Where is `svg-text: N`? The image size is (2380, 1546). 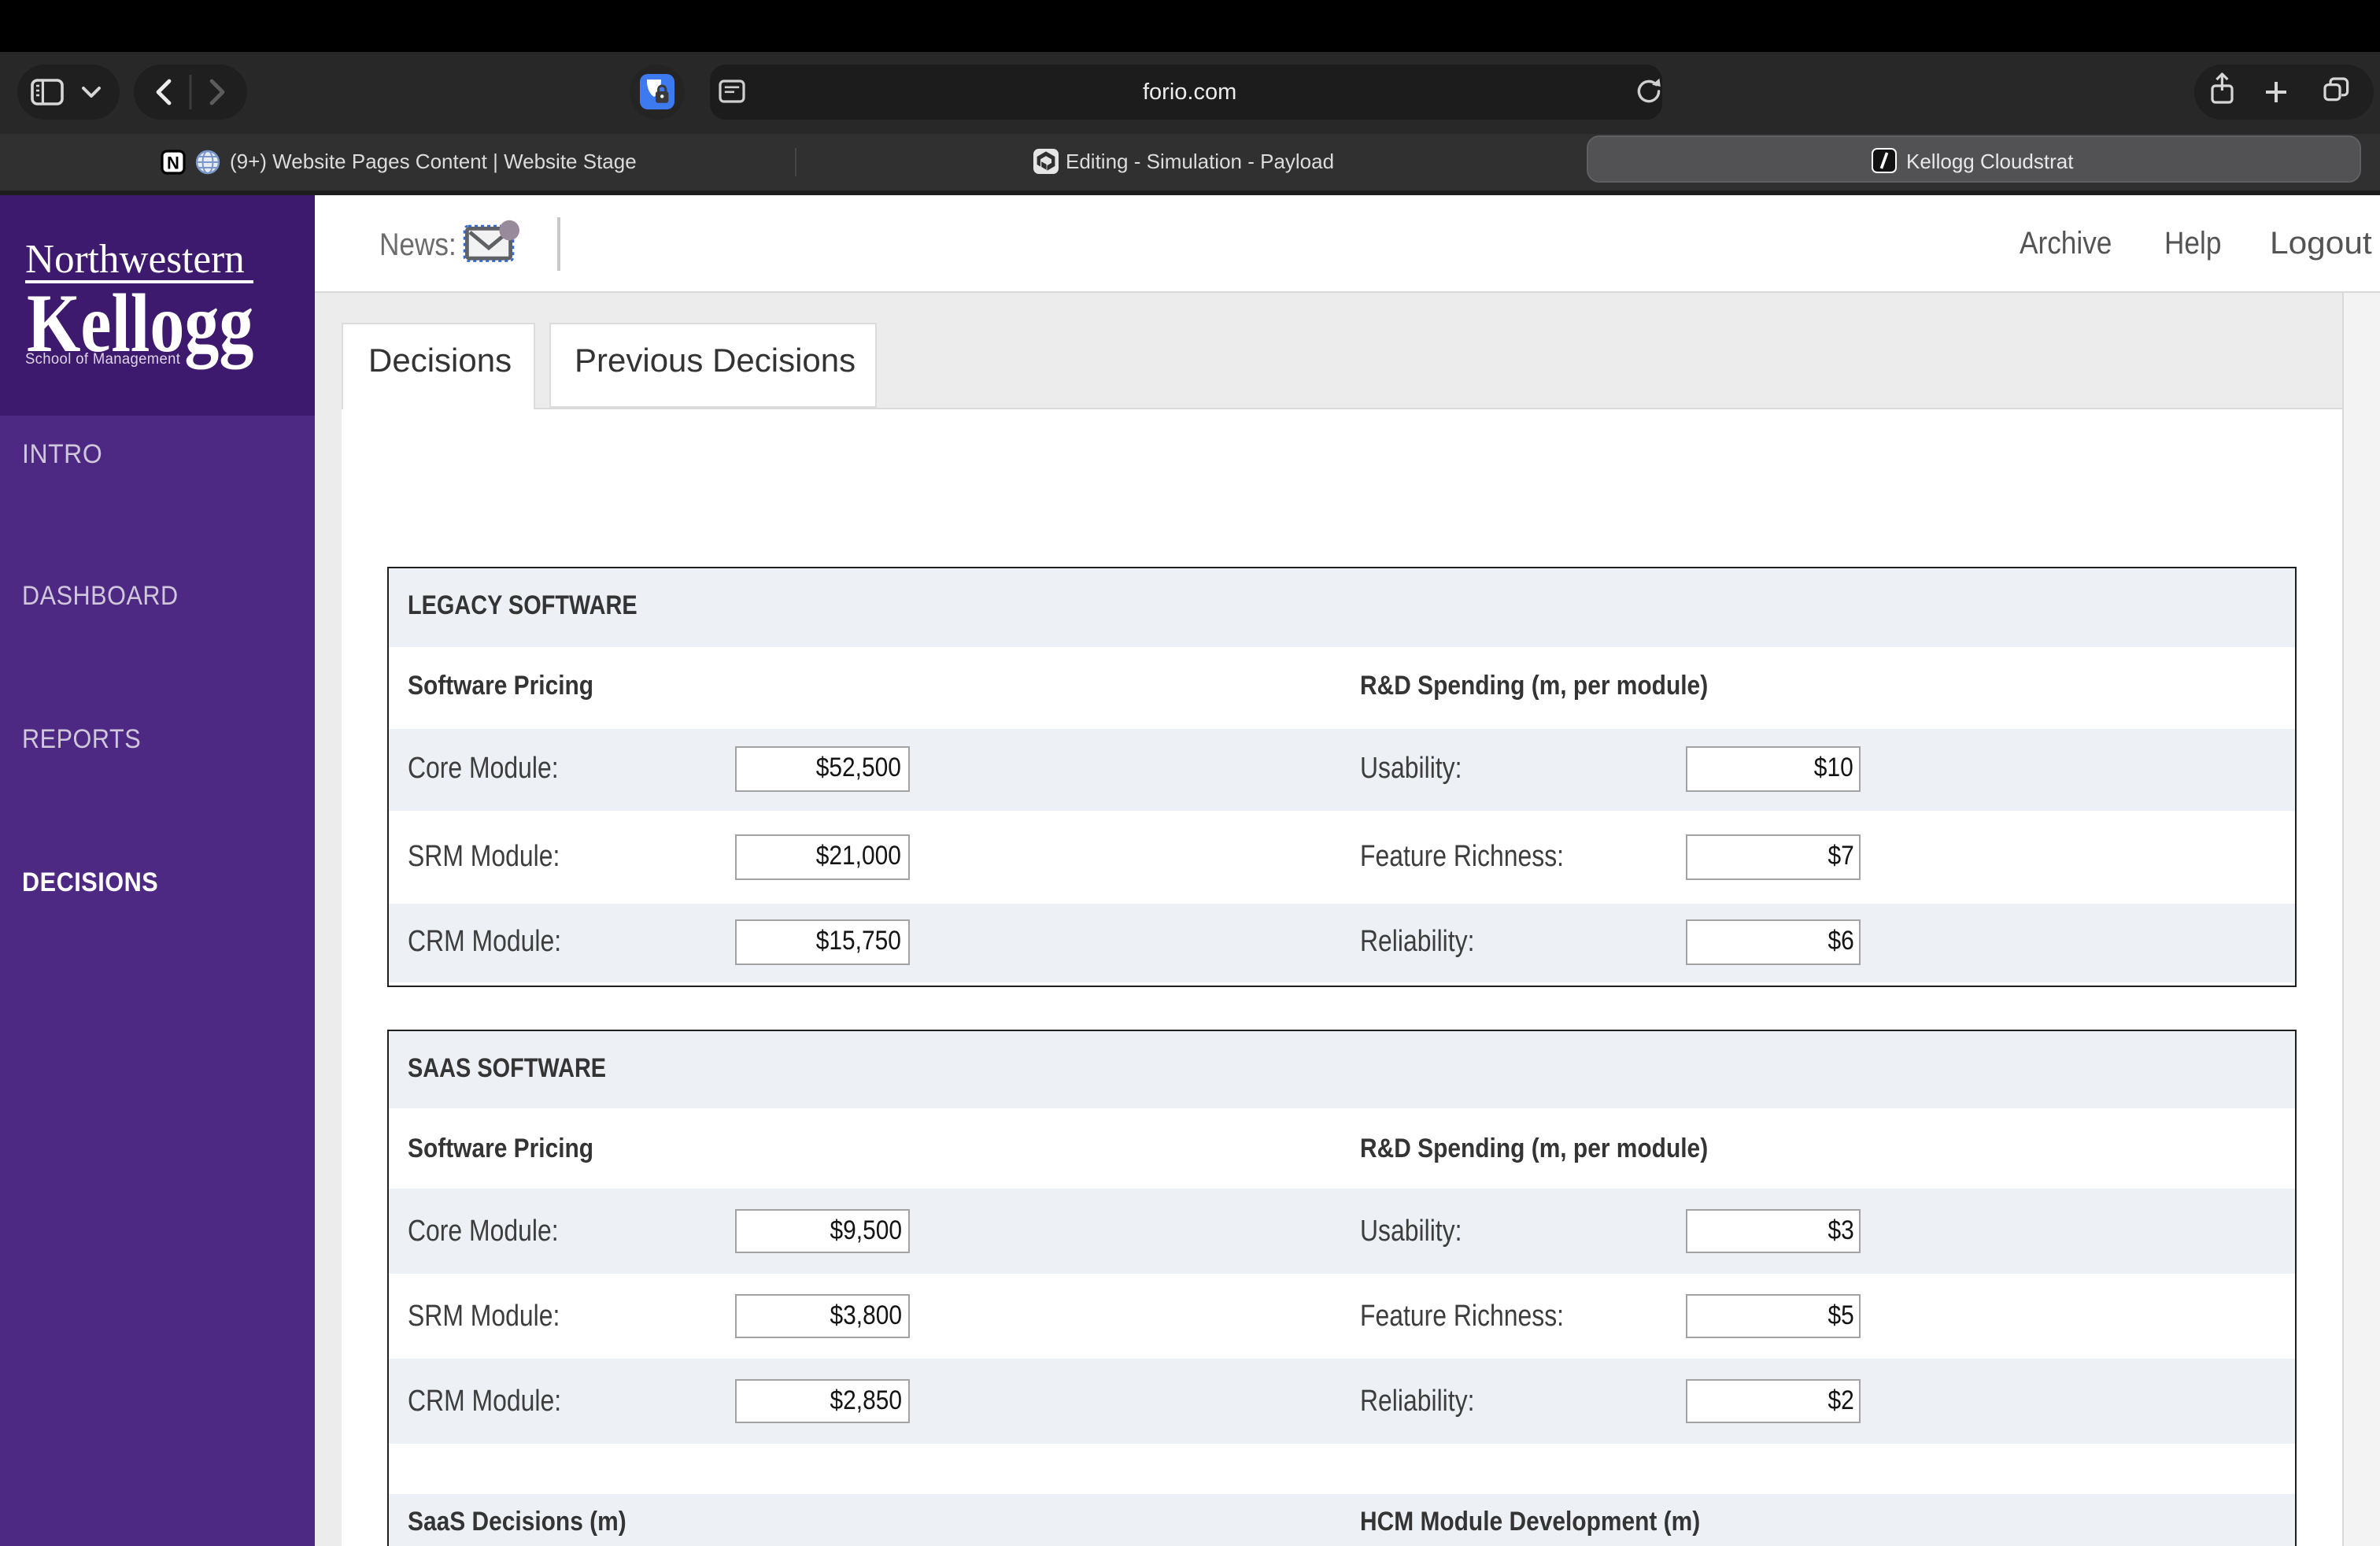
svg-text: N is located at coordinates (173, 162).